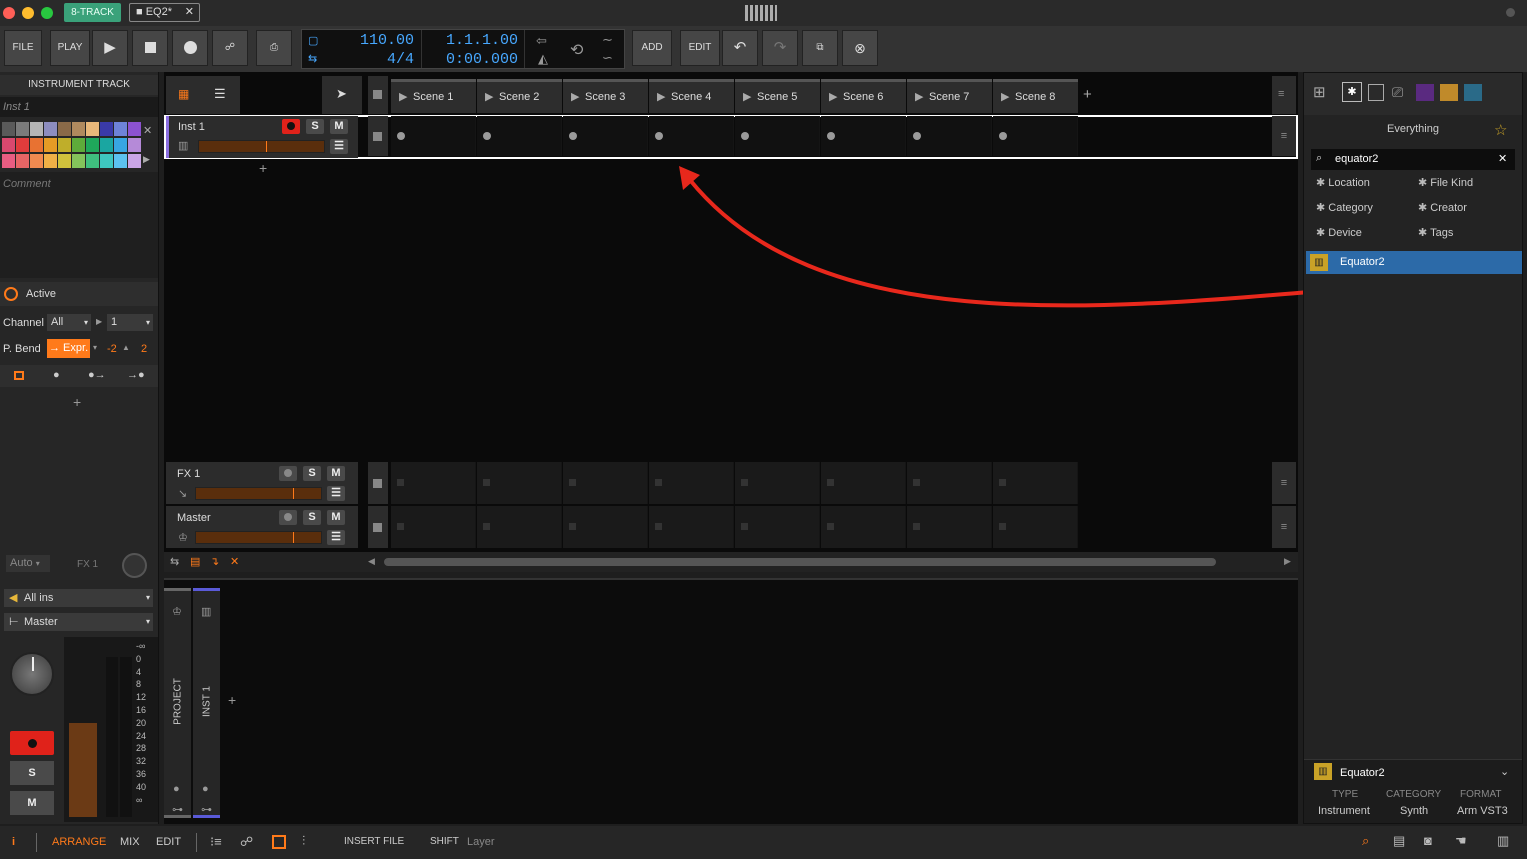 This screenshot has height=859, width=1527. I want to click on project-strip: ♔ PROJECT ● ⊶, so click(177, 703).